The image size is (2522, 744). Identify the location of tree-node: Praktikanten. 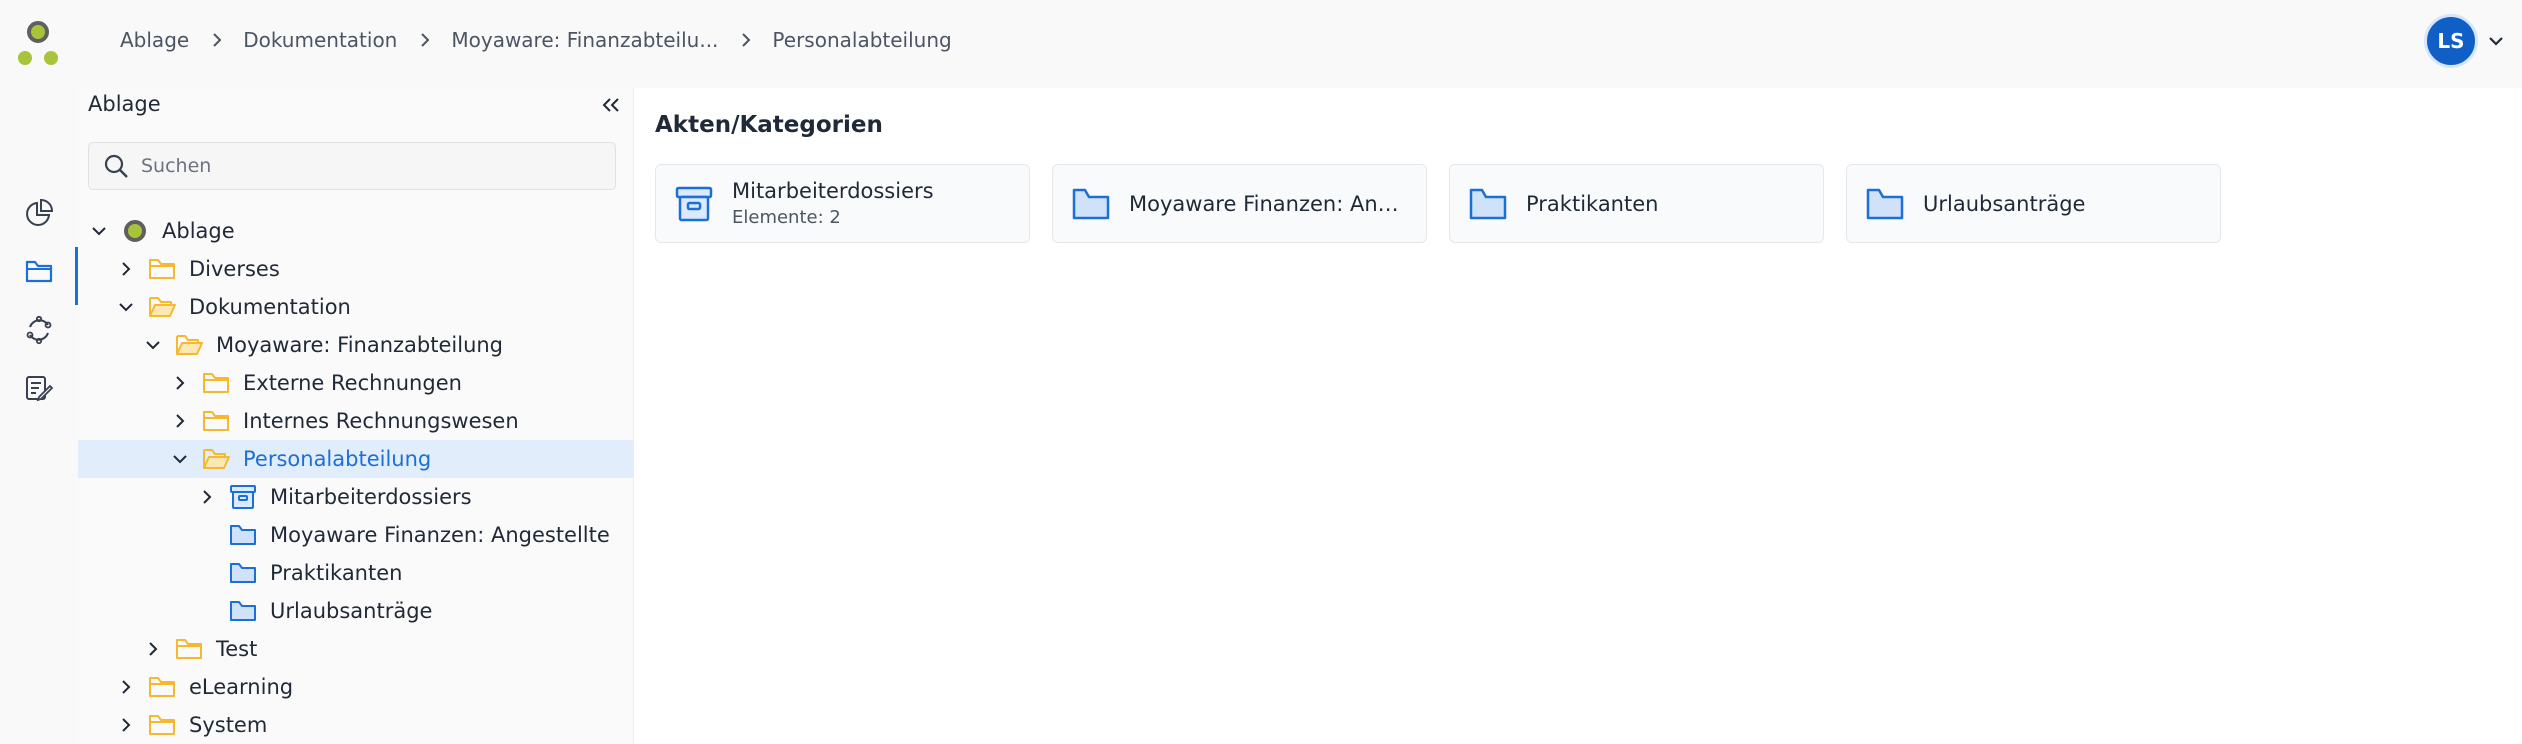
(355, 573).